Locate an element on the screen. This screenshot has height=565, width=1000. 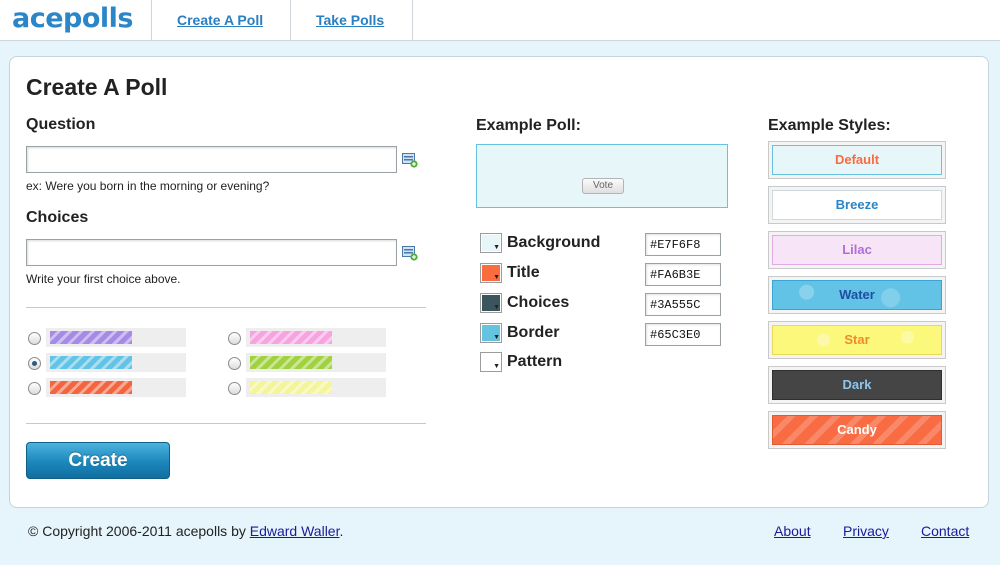
question-label: Question is located at coordinates (61, 124).